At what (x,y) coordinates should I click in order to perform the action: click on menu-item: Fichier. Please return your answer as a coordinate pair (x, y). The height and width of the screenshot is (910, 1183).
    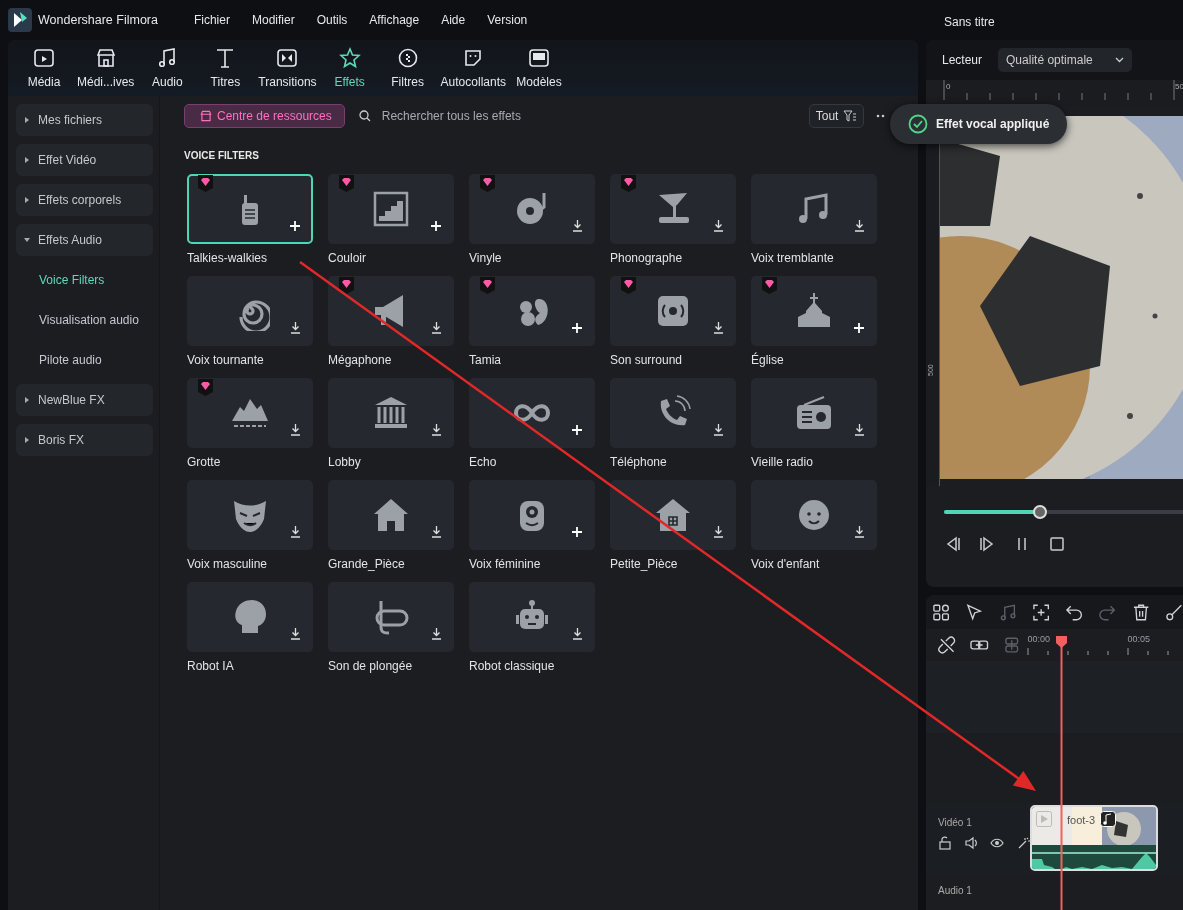
    Looking at the image, I should click on (211, 20).